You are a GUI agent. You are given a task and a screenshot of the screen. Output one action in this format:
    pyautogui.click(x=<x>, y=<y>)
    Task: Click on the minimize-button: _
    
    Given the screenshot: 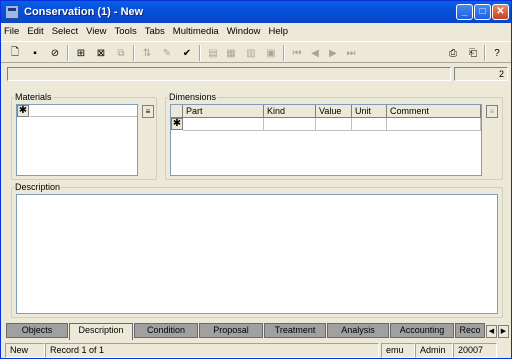 What is the action you would take?
    pyautogui.click(x=464, y=12)
    